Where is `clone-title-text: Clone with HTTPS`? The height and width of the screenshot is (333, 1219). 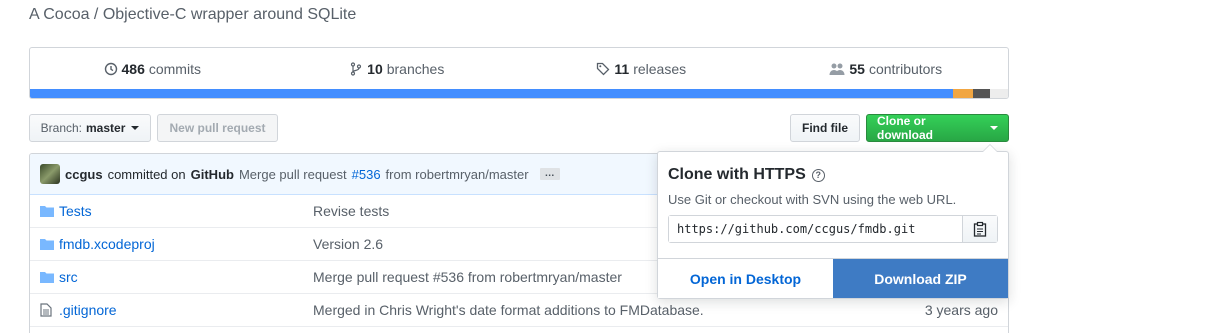
clone-title-text: Clone with HTTPS is located at coordinates (737, 174).